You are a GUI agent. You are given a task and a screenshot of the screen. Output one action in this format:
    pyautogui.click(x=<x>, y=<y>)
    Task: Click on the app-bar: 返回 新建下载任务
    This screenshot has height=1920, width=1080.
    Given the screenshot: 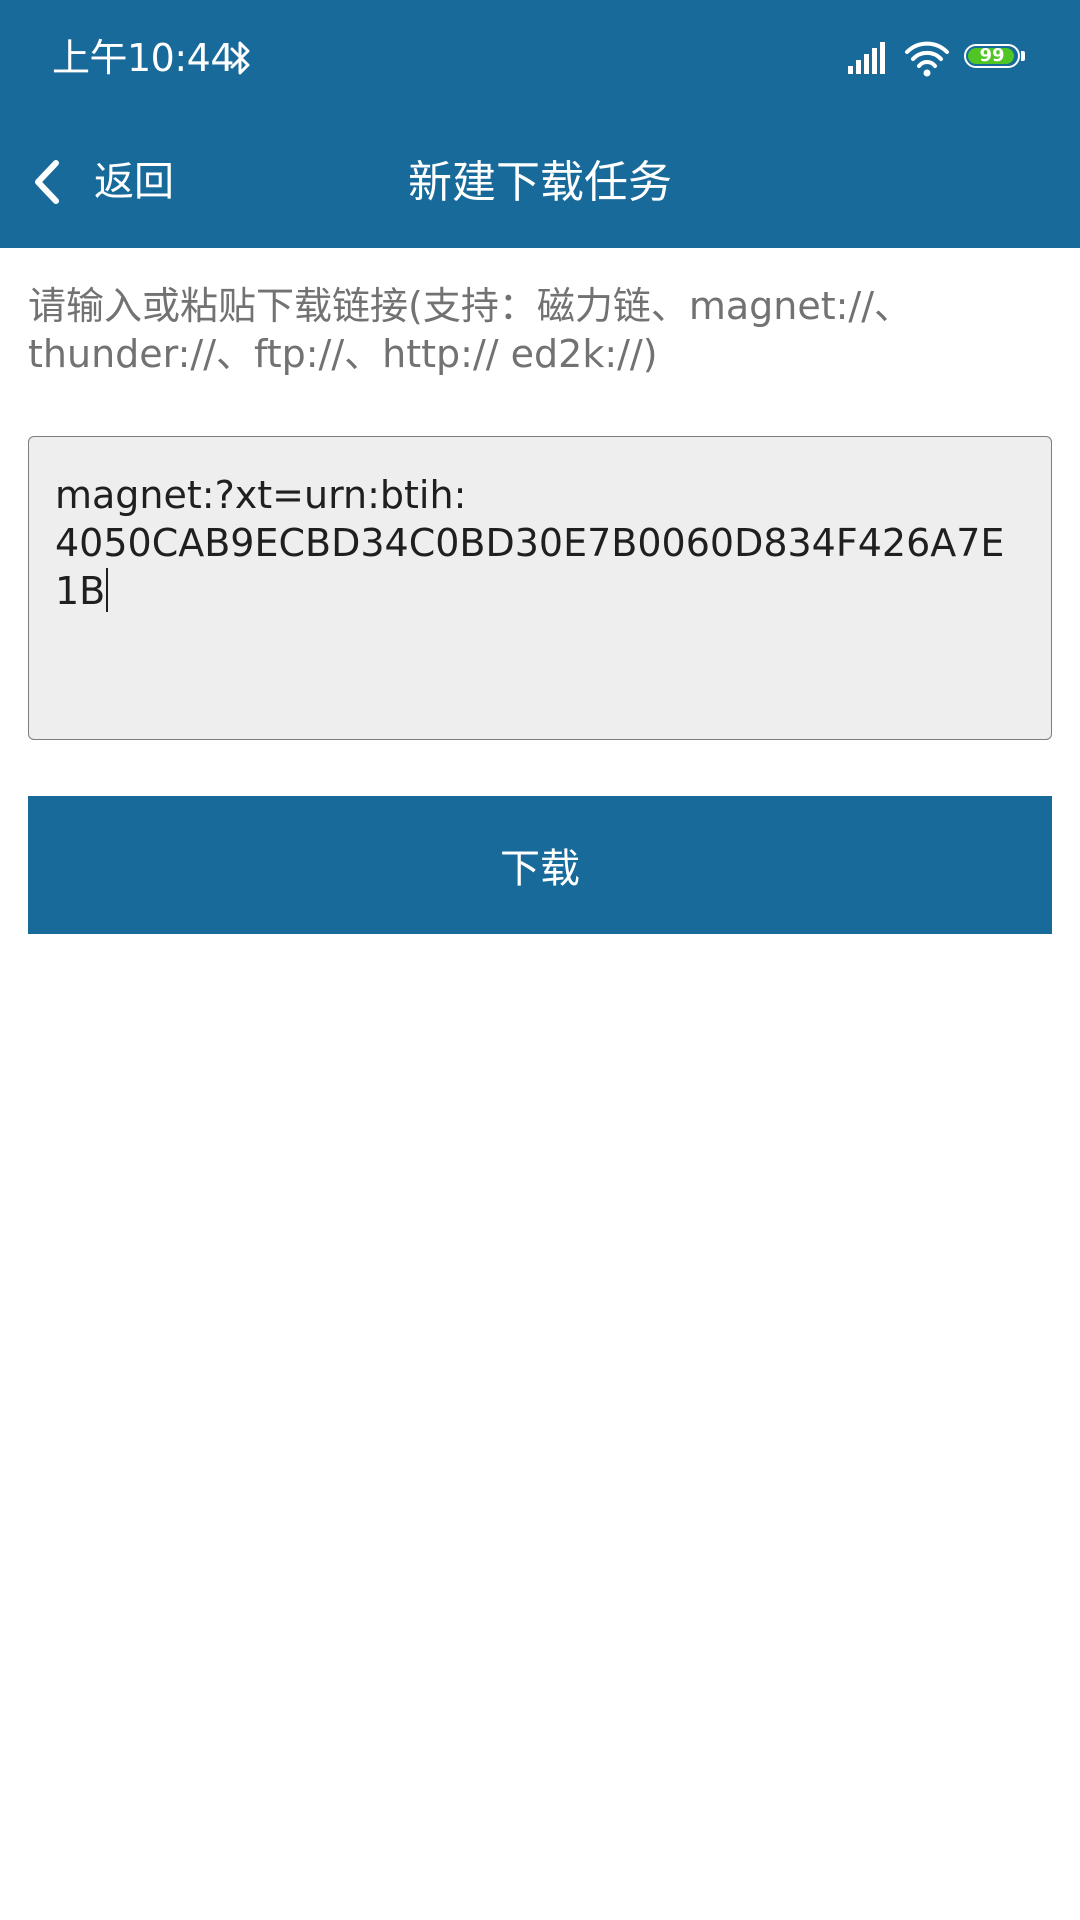 What is the action you would take?
    pyautogui.click(x=540, y=183)
    